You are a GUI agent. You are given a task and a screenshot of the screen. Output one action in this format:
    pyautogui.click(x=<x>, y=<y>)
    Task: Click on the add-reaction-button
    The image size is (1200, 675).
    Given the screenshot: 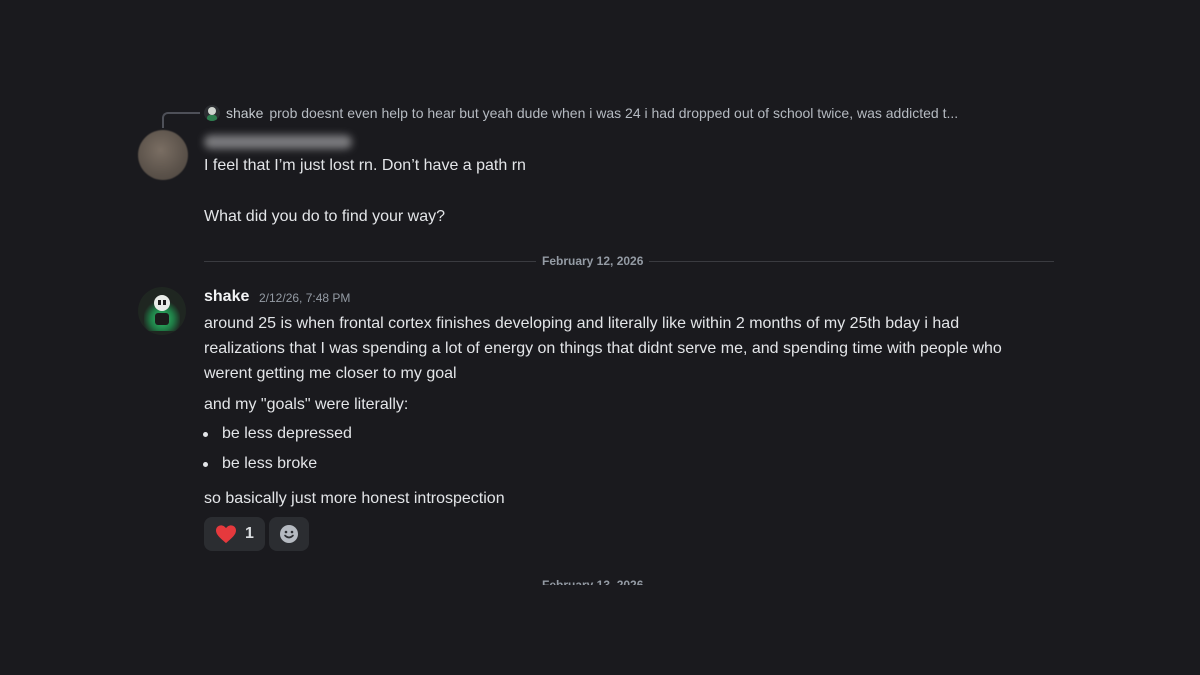 What is the action you would take?
    pyautogui.click(x=289, y=534)
    